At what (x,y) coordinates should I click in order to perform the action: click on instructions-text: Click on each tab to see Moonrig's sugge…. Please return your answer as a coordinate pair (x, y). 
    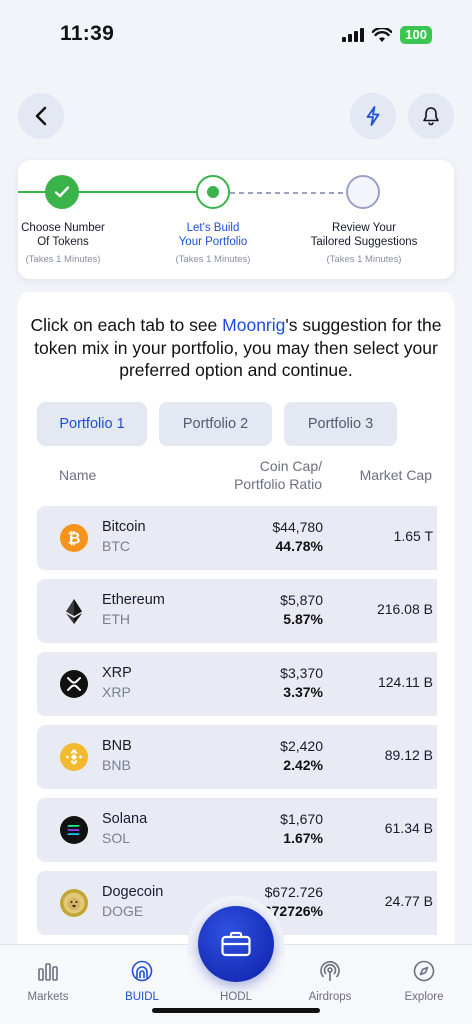
    Looking at the image, I should click on (236, 347).